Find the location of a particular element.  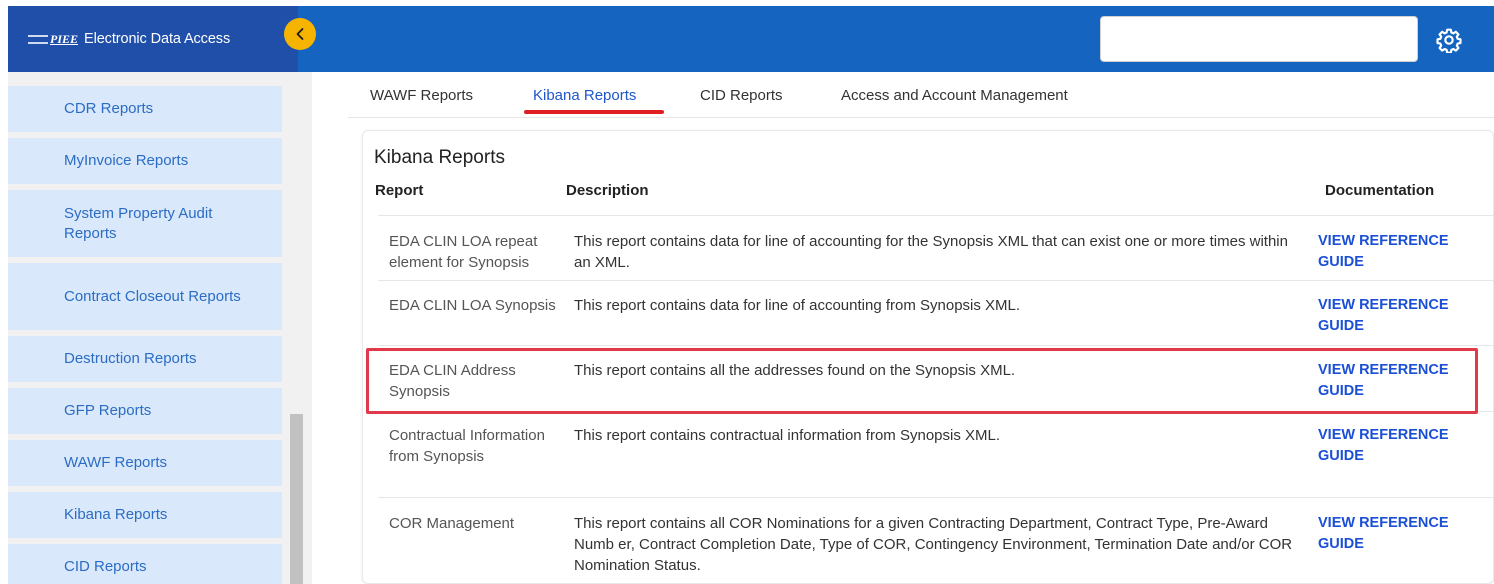

sidebar-item-cid-reports: CID Reports is located at coordinates (145, 564).